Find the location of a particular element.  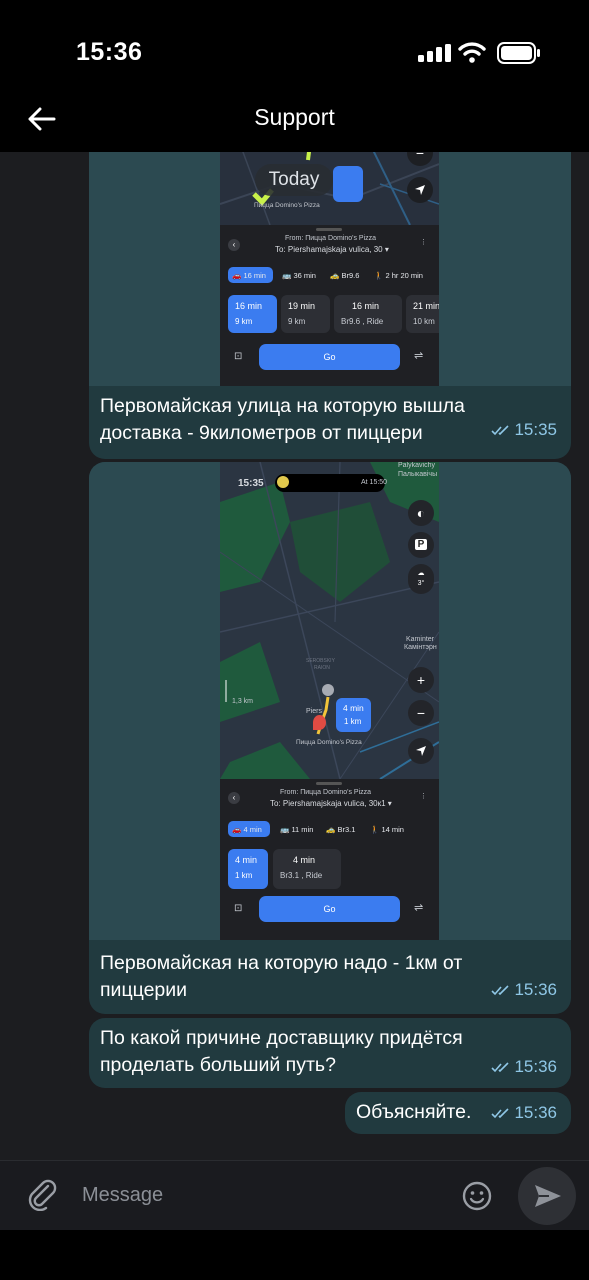

message-time: 15:35 is located at coordinates (535, 429).